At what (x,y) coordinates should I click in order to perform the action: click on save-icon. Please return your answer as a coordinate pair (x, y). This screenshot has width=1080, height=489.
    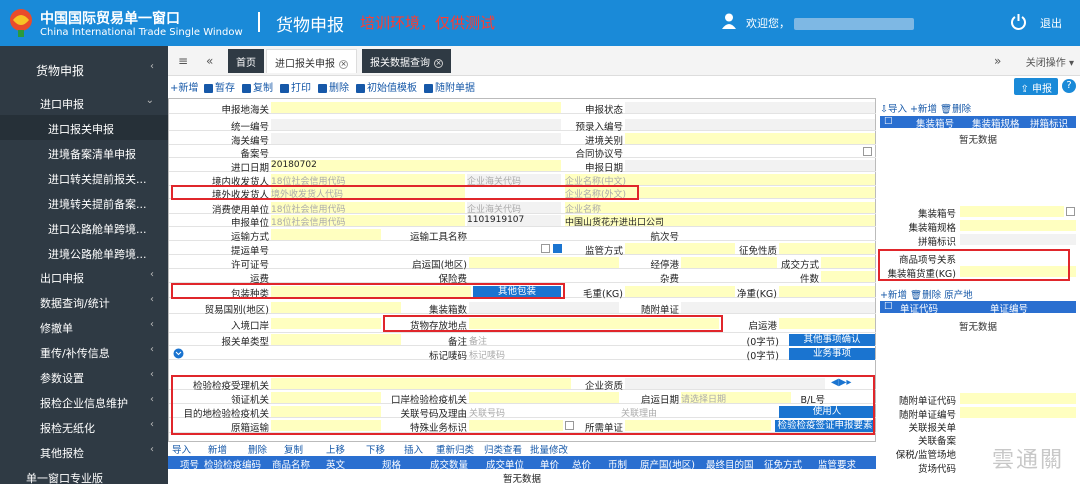
    Looking at the image, I should click on (208, 88).